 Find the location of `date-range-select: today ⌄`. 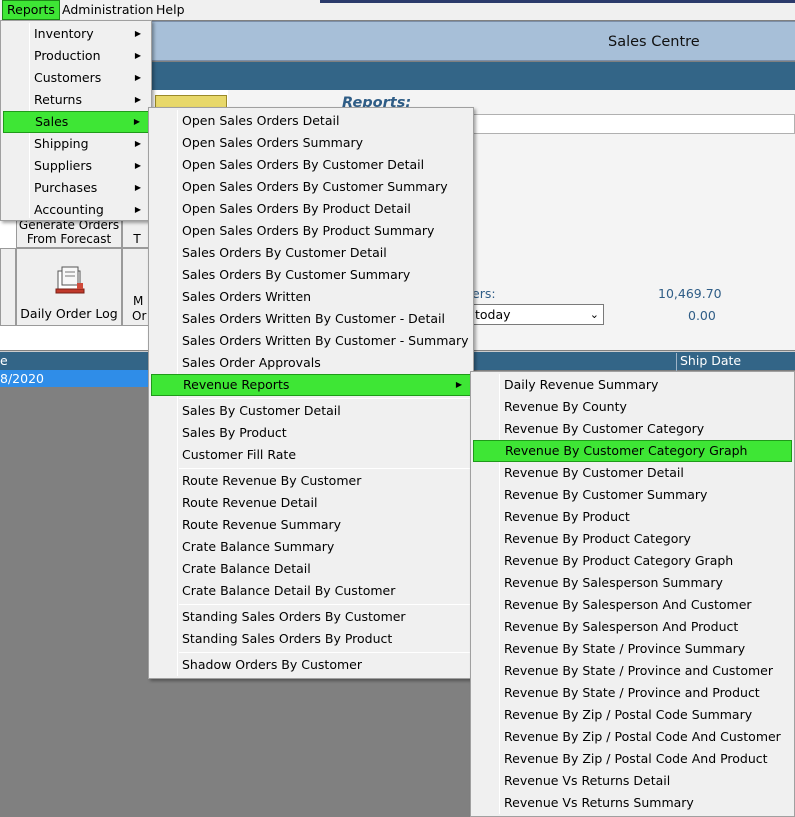

date-range-select: today ⌄ is located at coordinates (535, 314).